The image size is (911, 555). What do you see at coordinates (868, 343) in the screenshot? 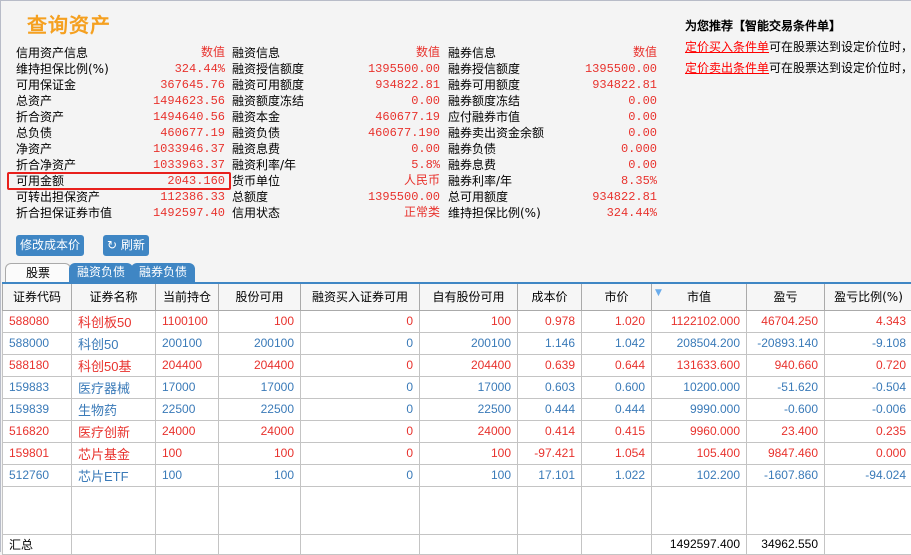
I see `table-cell: -9.108` at bounding box center [868, 343].